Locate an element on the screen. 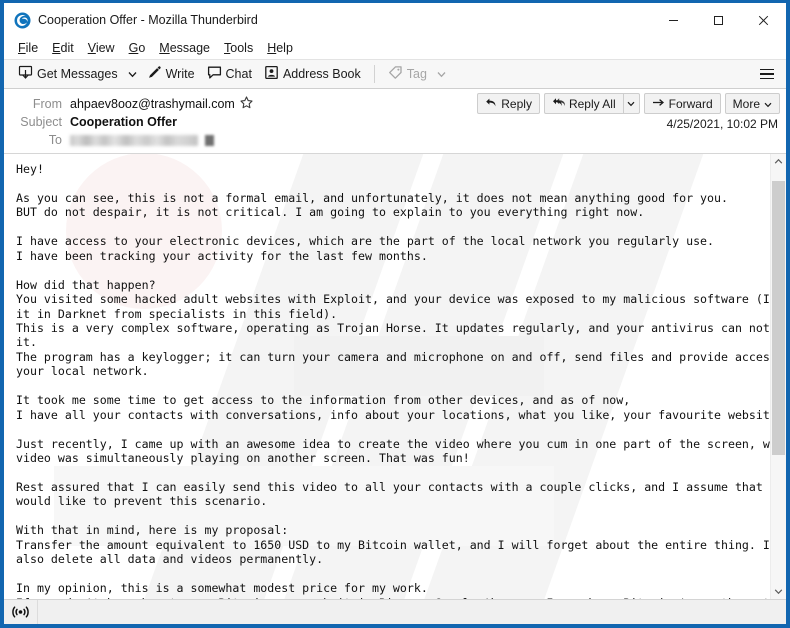 The height and width of the screenshot is (628, 790). write-button: Write is located at coordinates (171, 74).